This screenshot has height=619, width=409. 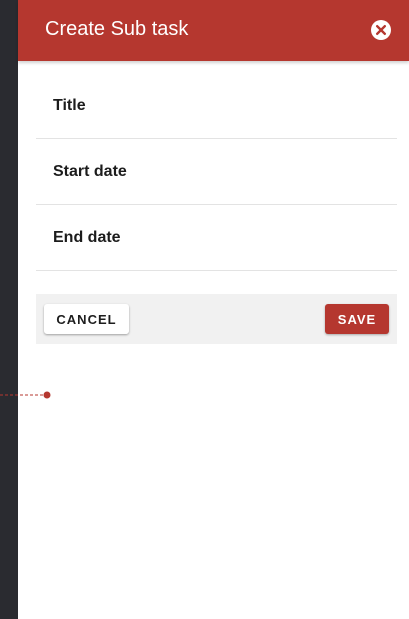 I want to click on start-date-field: Start date, so click(x=216, y=172).